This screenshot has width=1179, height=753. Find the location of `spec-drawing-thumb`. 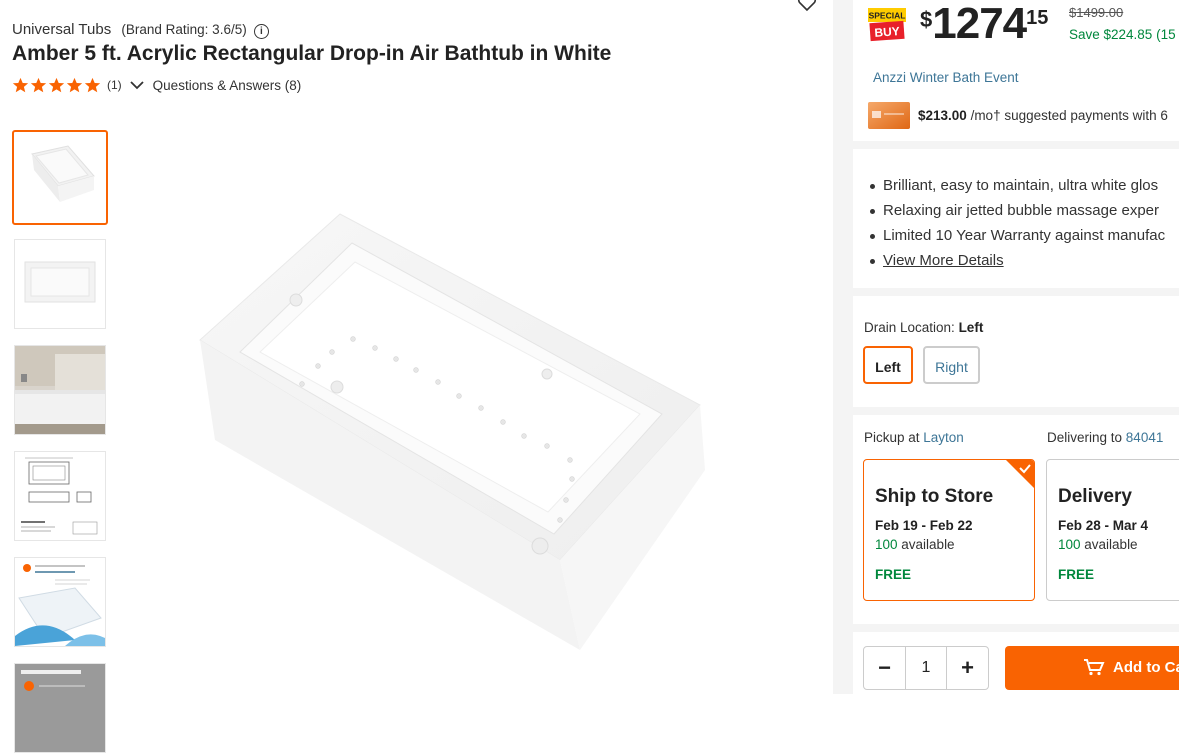

spec-drawing-thumb is located at coordinates (60, 496).